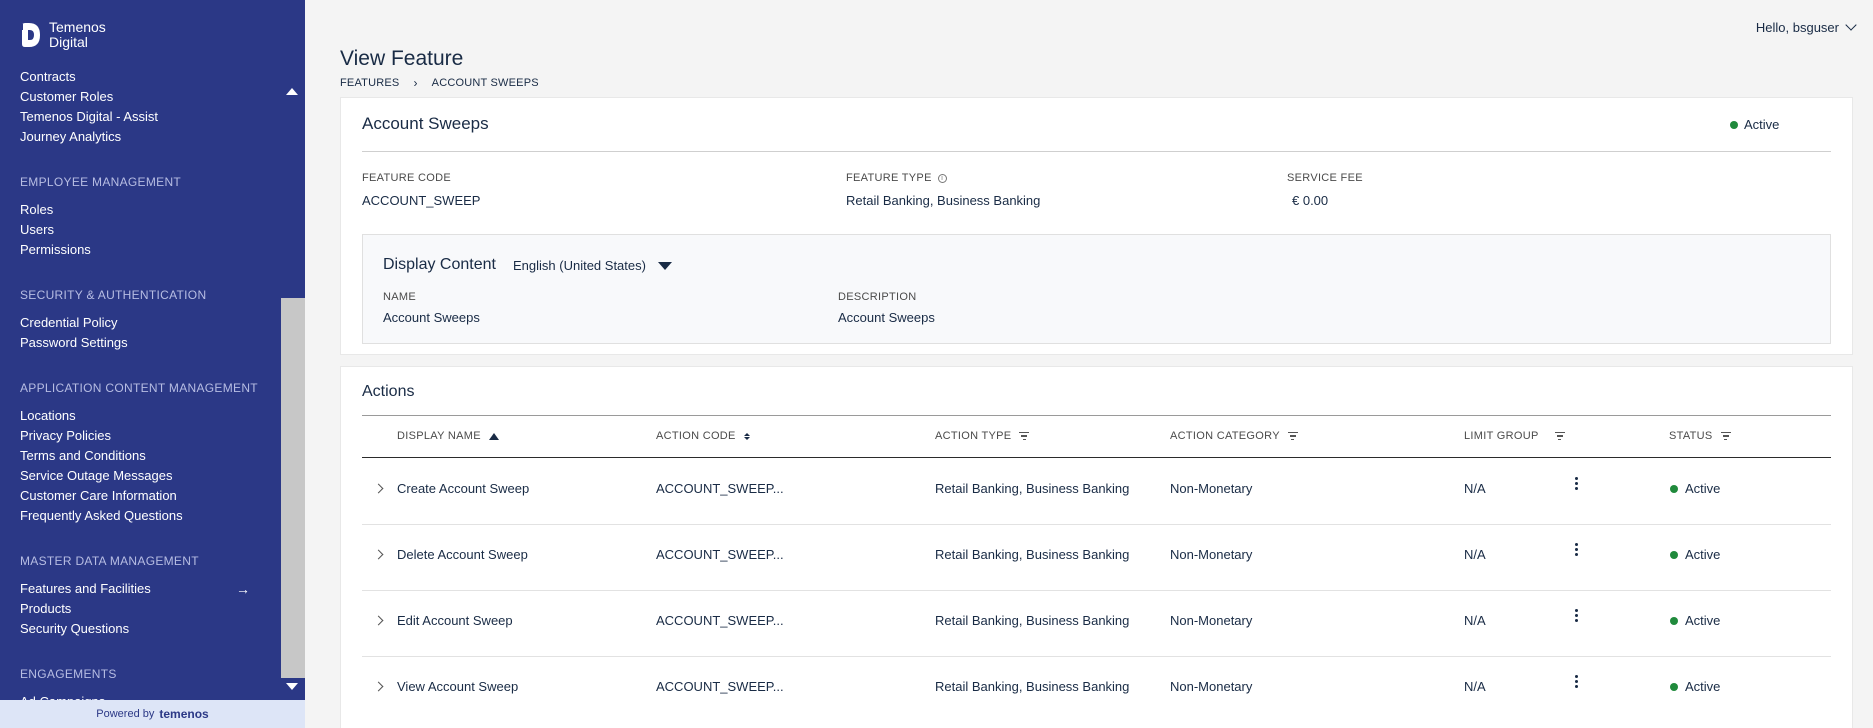 Image resolution: width=1873 pixels, height=728 pixels. I want to click on sidebar-item-faq: Frequently Asked Questions, so click(140, 516).